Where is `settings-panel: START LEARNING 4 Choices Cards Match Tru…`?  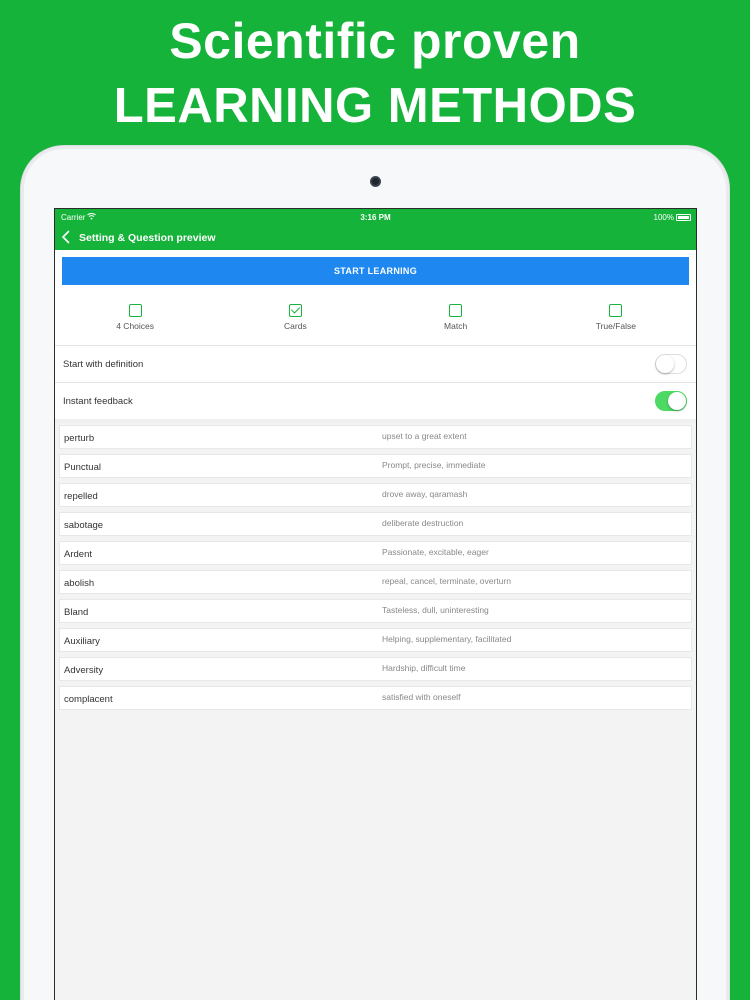 settings-panel: START LEARNING 4 Choices Cards Match Tru… is located at coordinates (375, 334).